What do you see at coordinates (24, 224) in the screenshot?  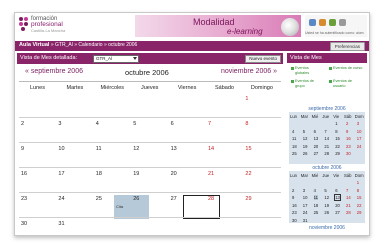 I see `day-cell: 30` at bounding box center [24, 224].